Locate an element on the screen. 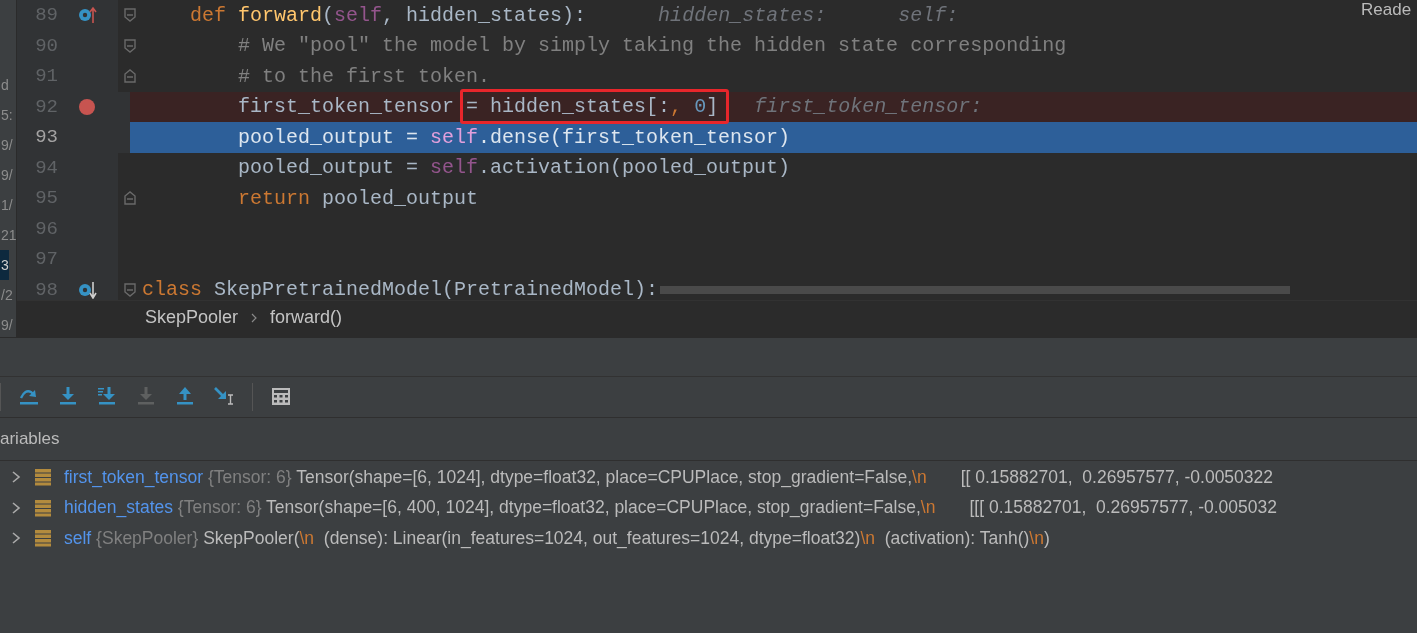 The width and height of the screenshot is (1417, 633). code-text: first_token_tensor is located at coordinates (346, 107).